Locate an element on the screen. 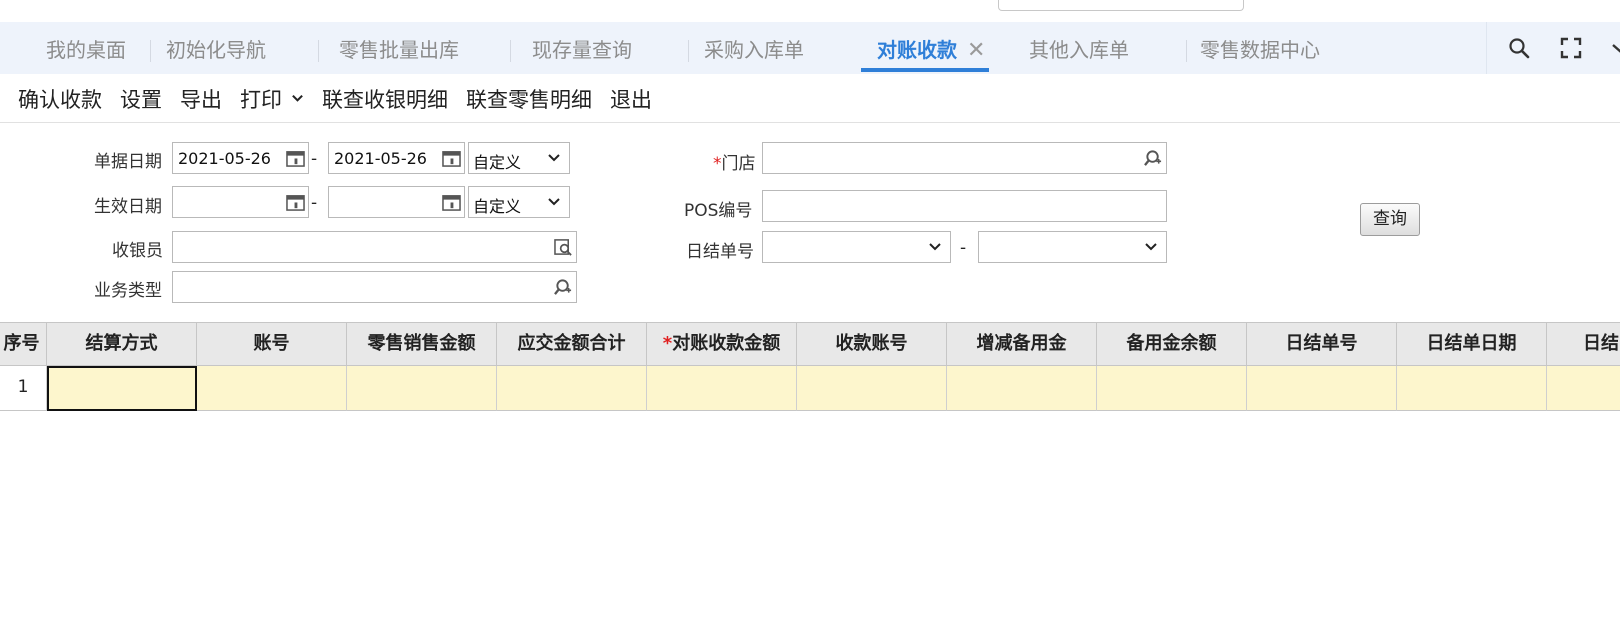  doc-date-label: 单据日期 is located at coordinates (128, 162).